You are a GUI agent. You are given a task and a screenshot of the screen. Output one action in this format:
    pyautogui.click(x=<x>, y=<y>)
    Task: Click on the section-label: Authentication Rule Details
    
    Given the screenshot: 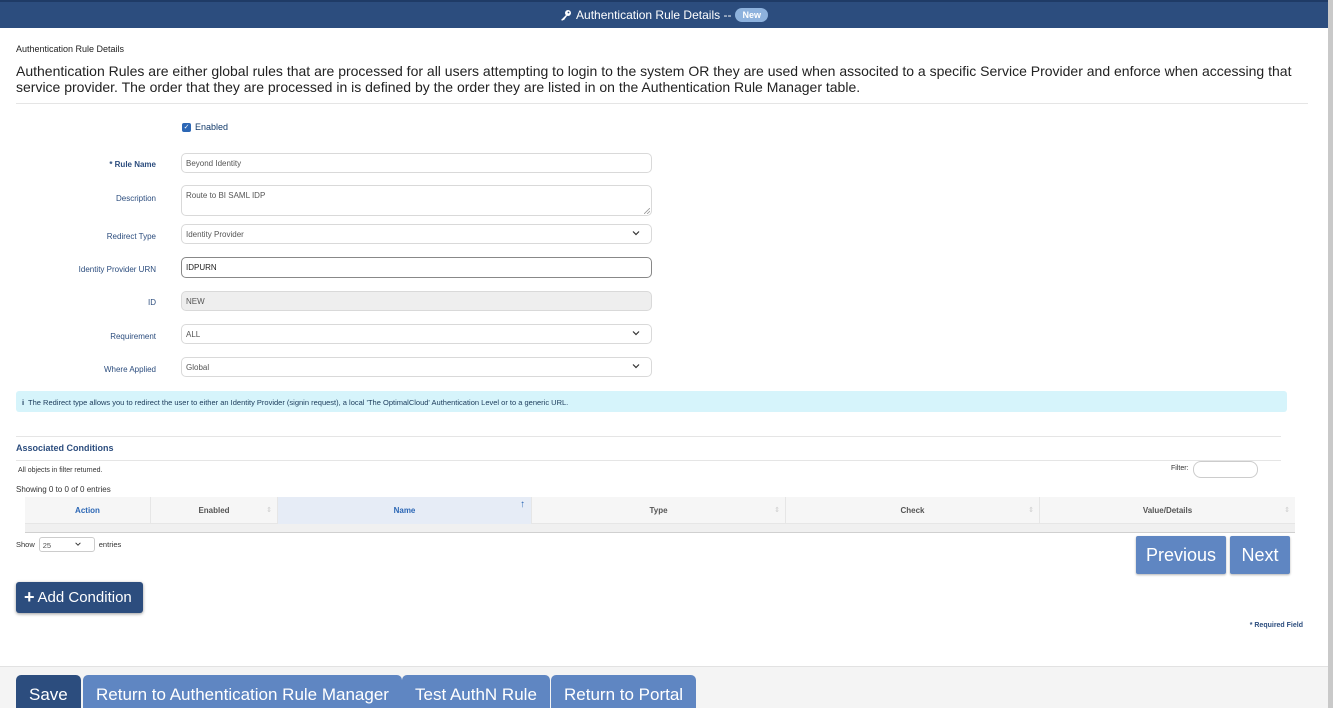 What is the action you would take?
    pyautogui.click(x=70, y=49)
    